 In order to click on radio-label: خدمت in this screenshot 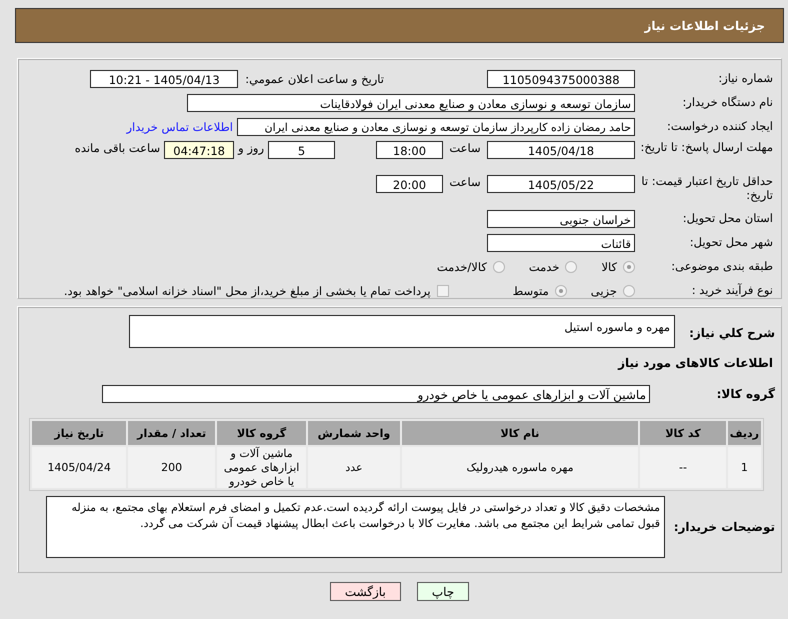, I will do `click(544, 267)`.